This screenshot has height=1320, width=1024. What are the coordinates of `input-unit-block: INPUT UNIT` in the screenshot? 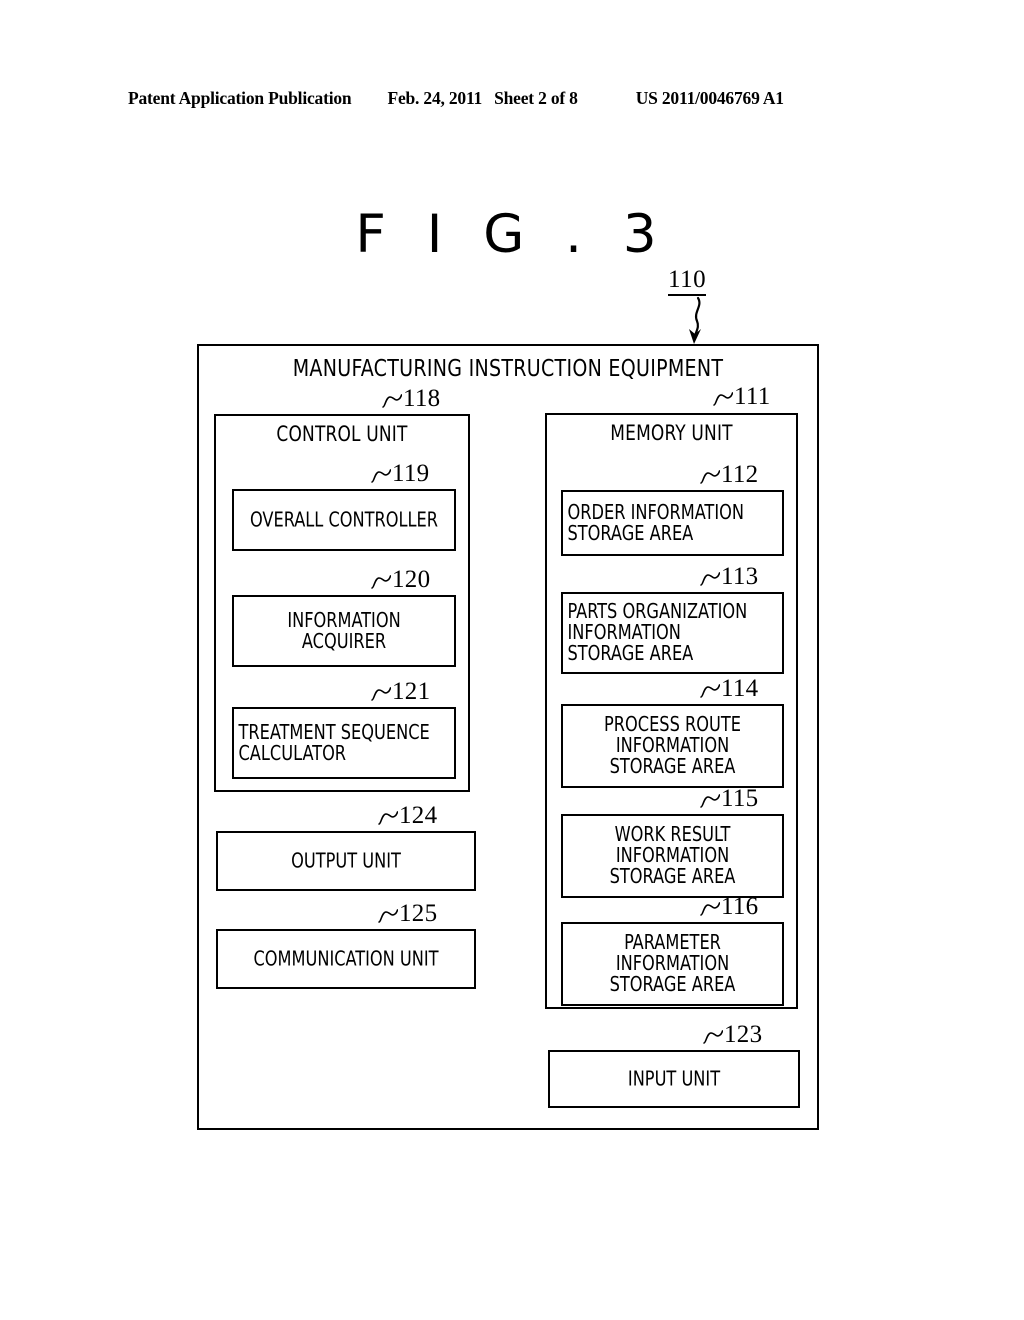 It's located at (674, 1079).